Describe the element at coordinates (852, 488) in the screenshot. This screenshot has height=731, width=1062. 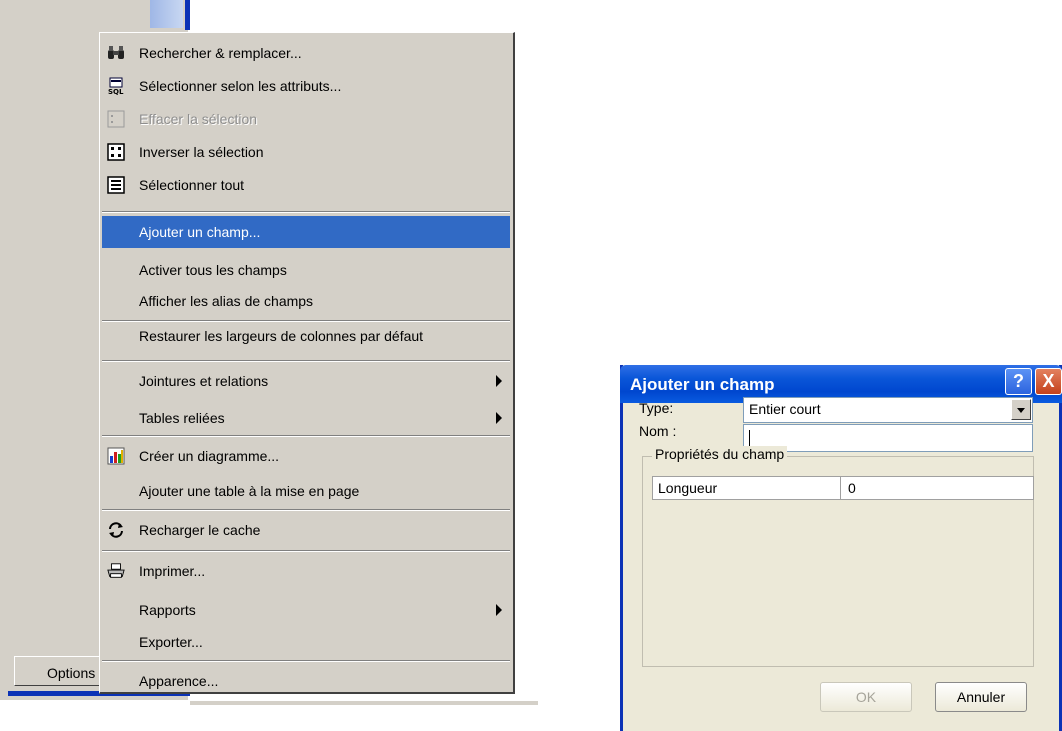
I see `property-value: 0` at that location.